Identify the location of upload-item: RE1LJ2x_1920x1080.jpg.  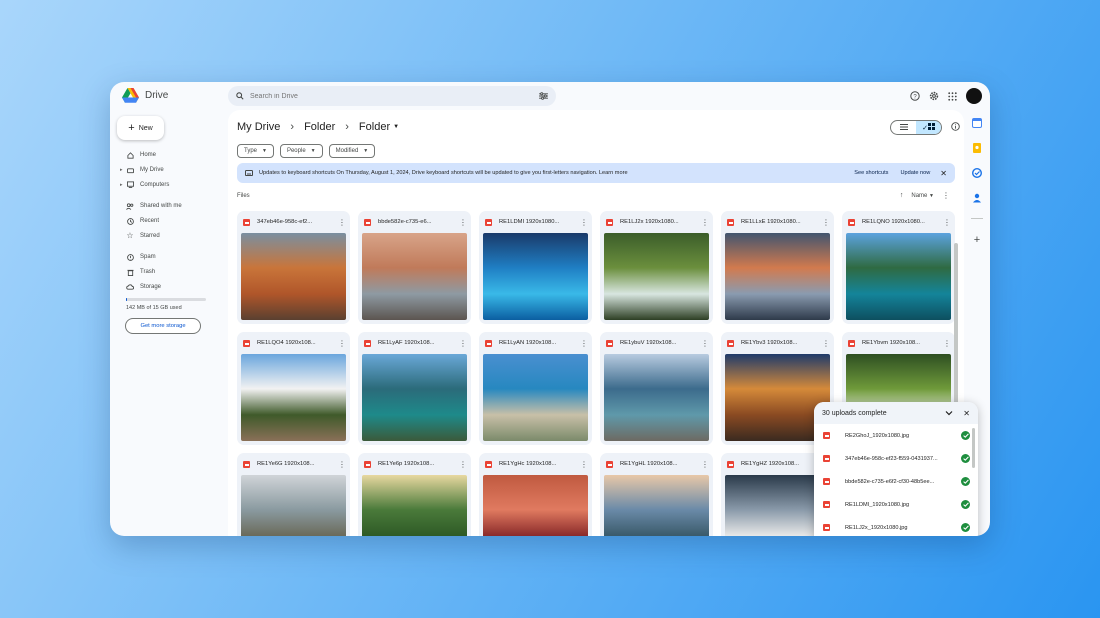
(896, 526).